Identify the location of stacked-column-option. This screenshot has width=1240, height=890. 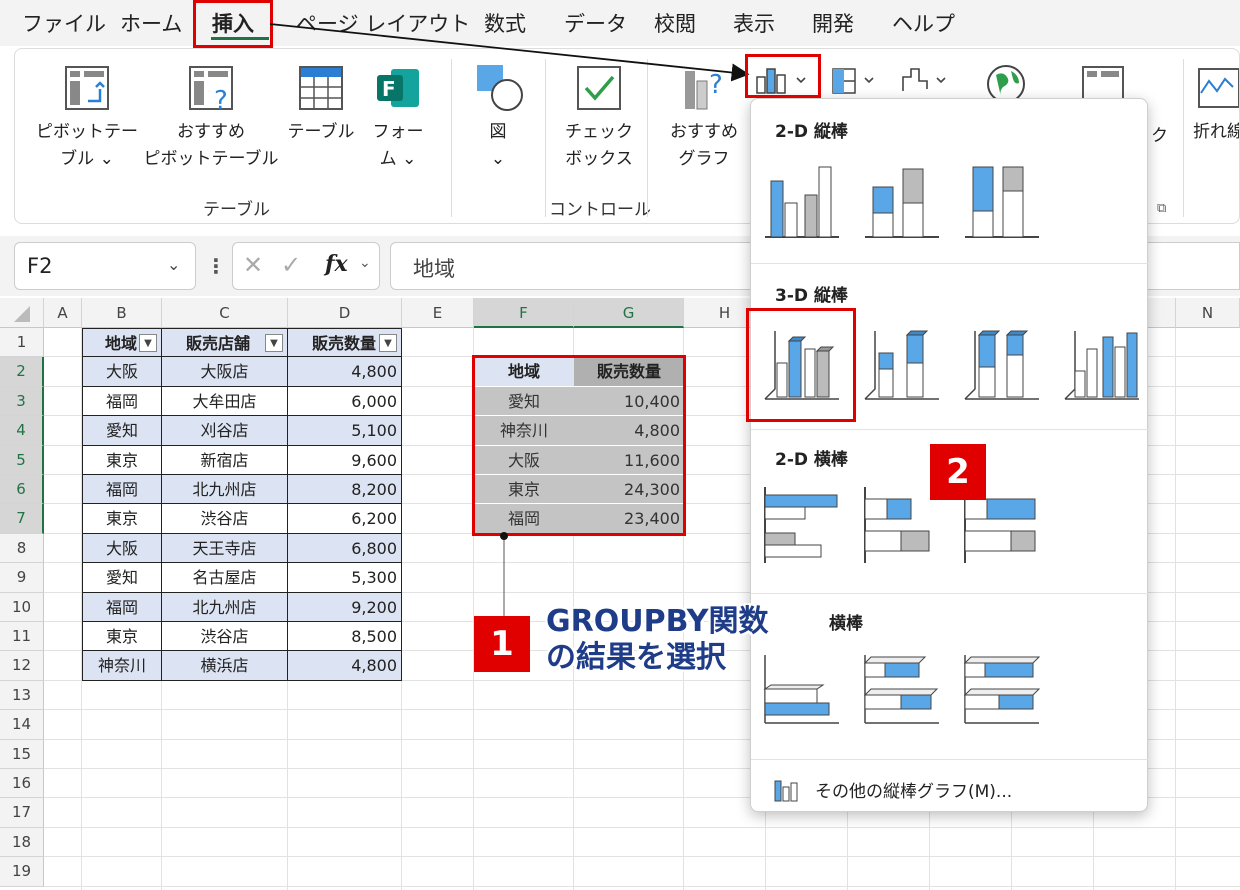
(901, 199).